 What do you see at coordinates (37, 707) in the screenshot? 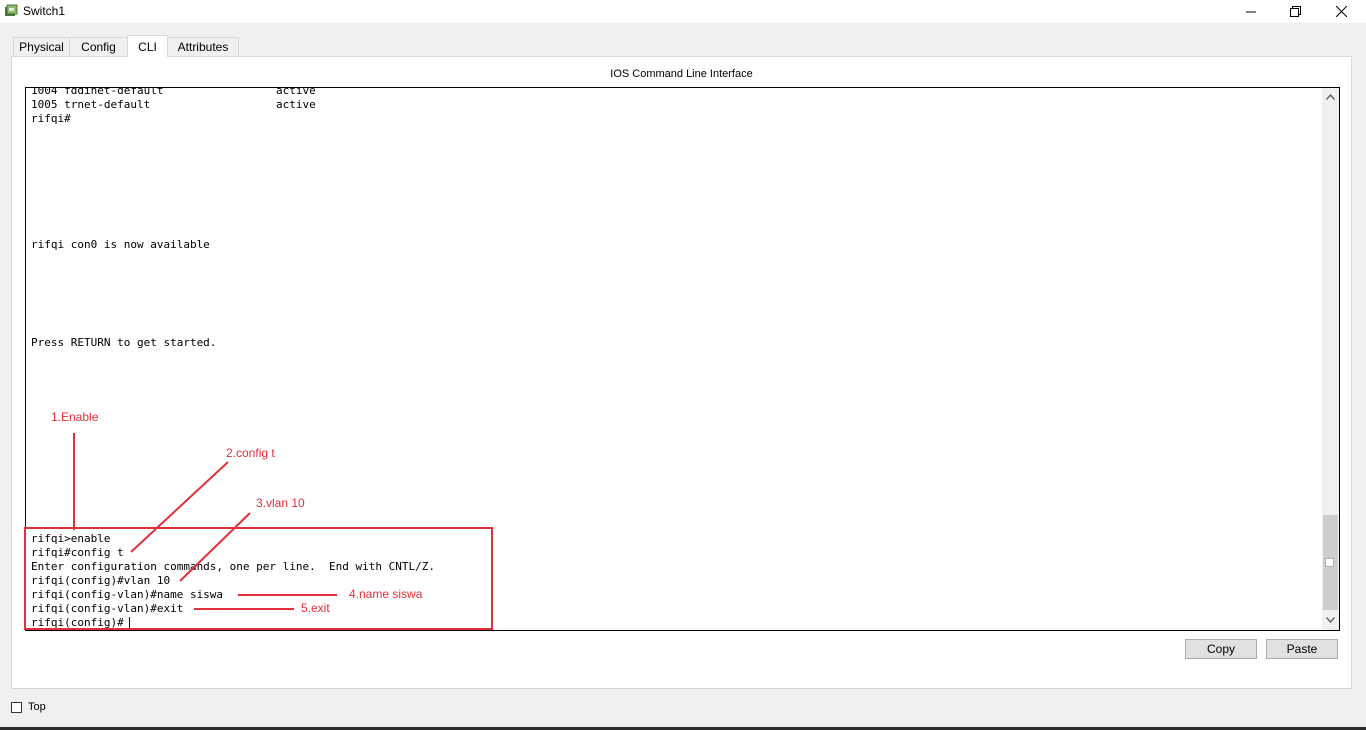
I see `top-checkbox-label: Top` at bounding box center [37, 707].